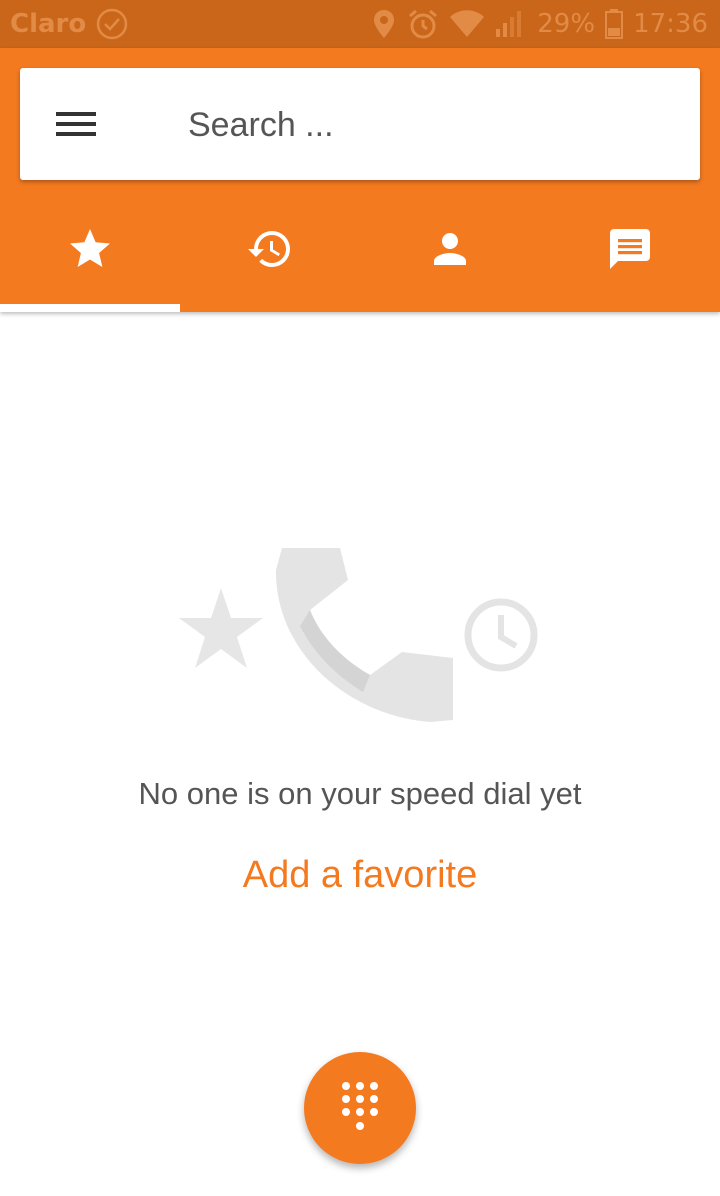  What do you see at coordinates (360, 875) in the screenshot?
I see `add-favorite-link: Add a favorite` at bounding box center [360, 875].